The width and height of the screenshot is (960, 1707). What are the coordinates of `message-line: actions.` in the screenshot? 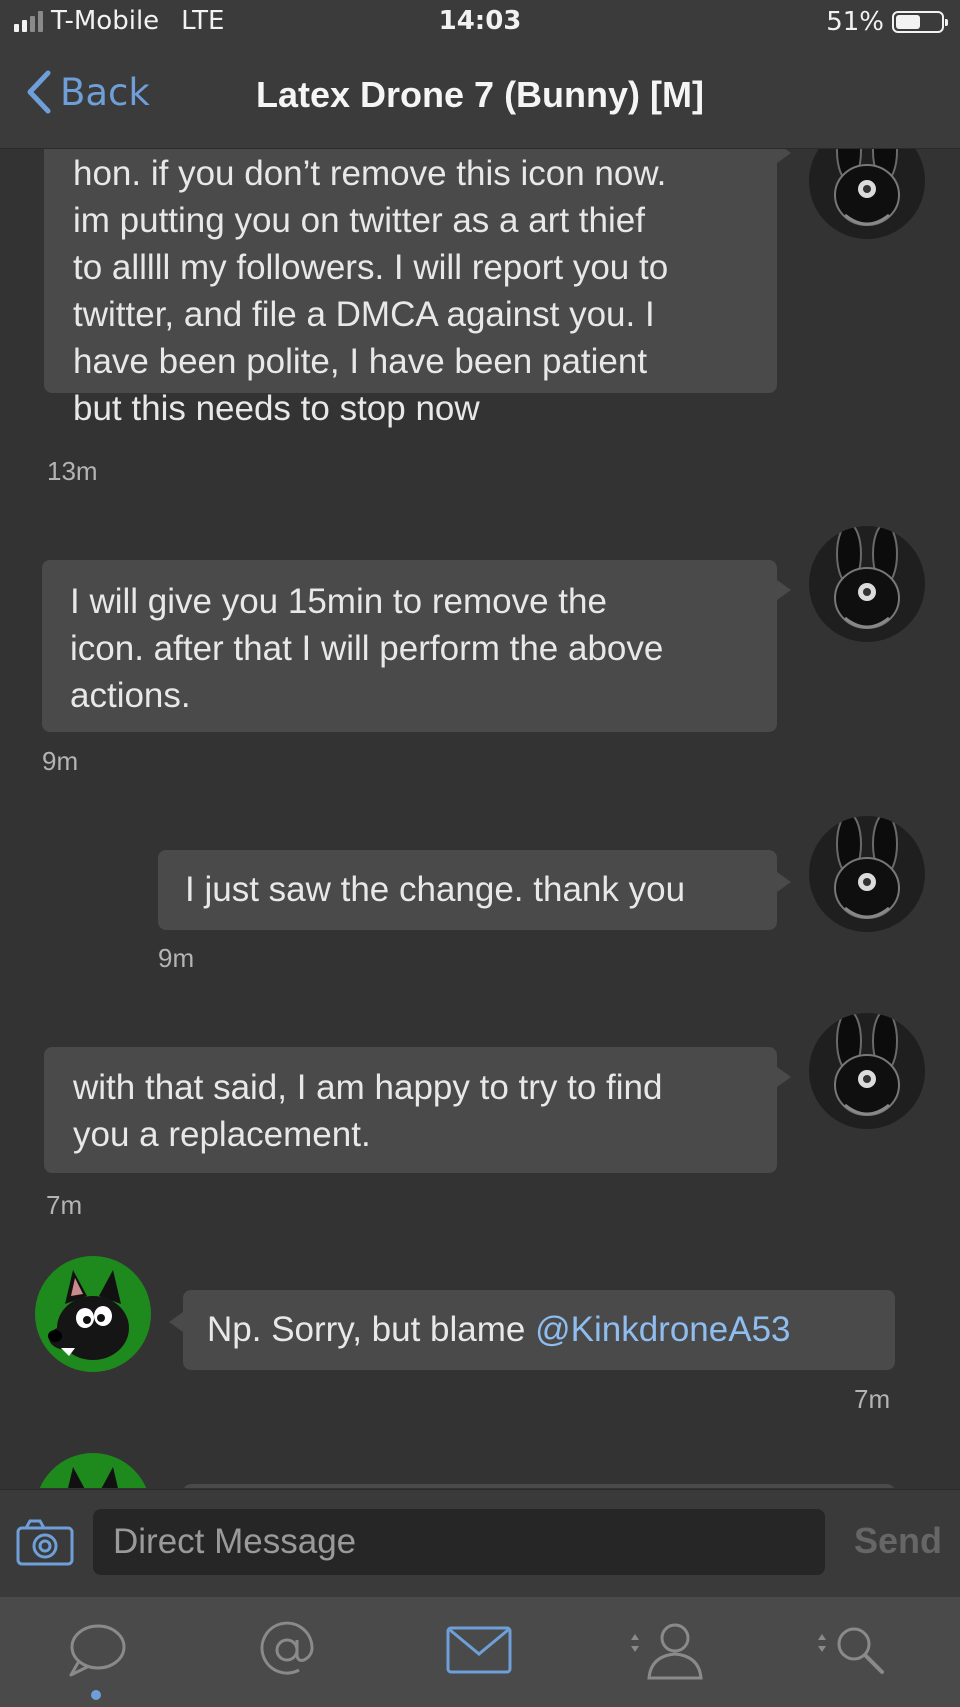 It's located at (130, 695).